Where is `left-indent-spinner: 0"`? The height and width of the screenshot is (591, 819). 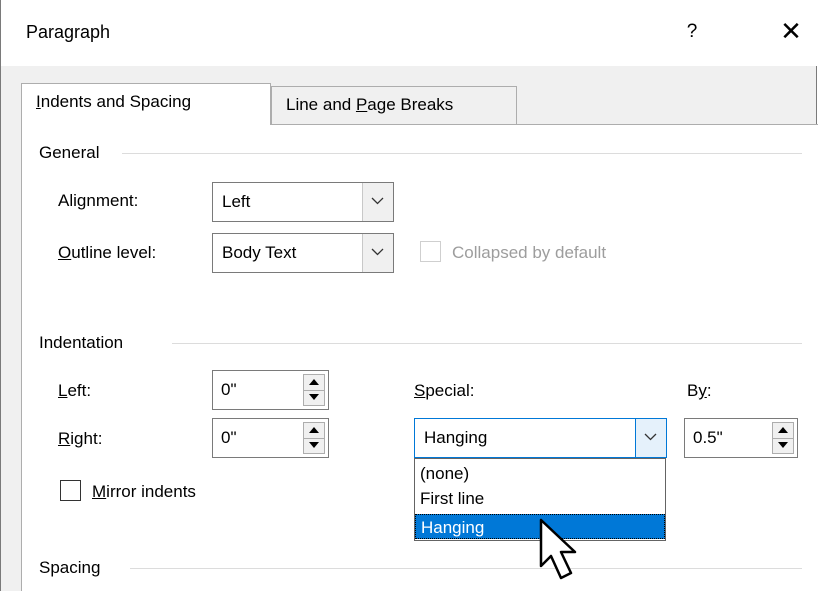 left-indent-spinner: 0" is located at coordinates (270, 390).